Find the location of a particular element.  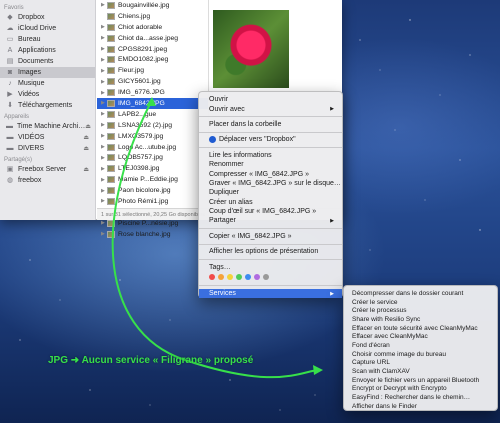

menu-separator is located at coordinates (270, 286).